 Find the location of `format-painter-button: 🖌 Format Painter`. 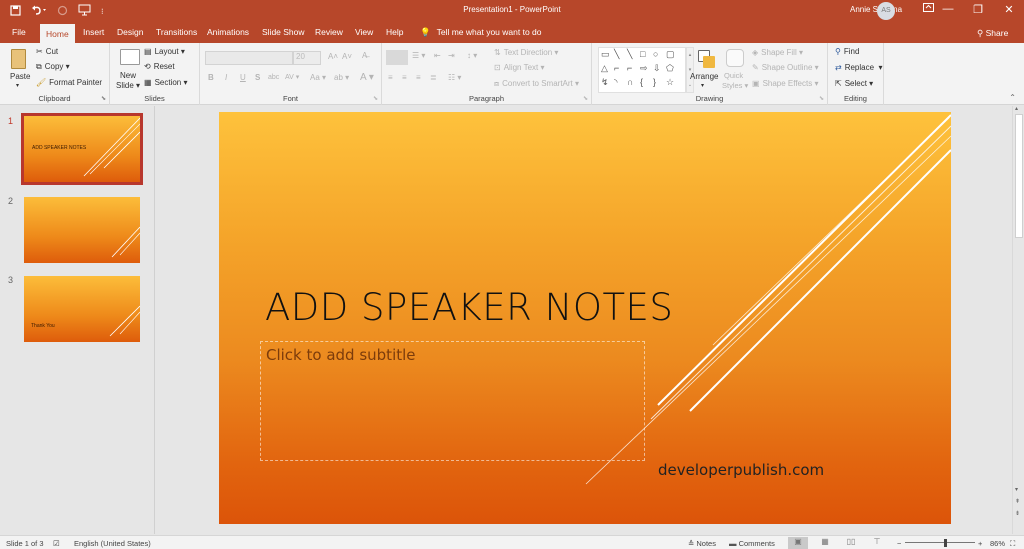

format-painter-button: 🖌 Format Painter is located at coordinates (69, 82).